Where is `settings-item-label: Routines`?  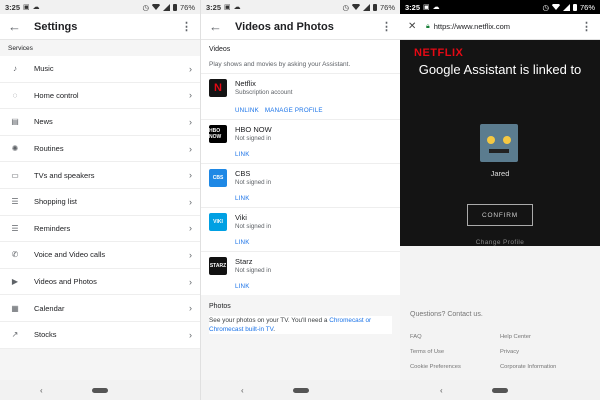 settings-item-label: Routines is located at coordinates (49, 149).